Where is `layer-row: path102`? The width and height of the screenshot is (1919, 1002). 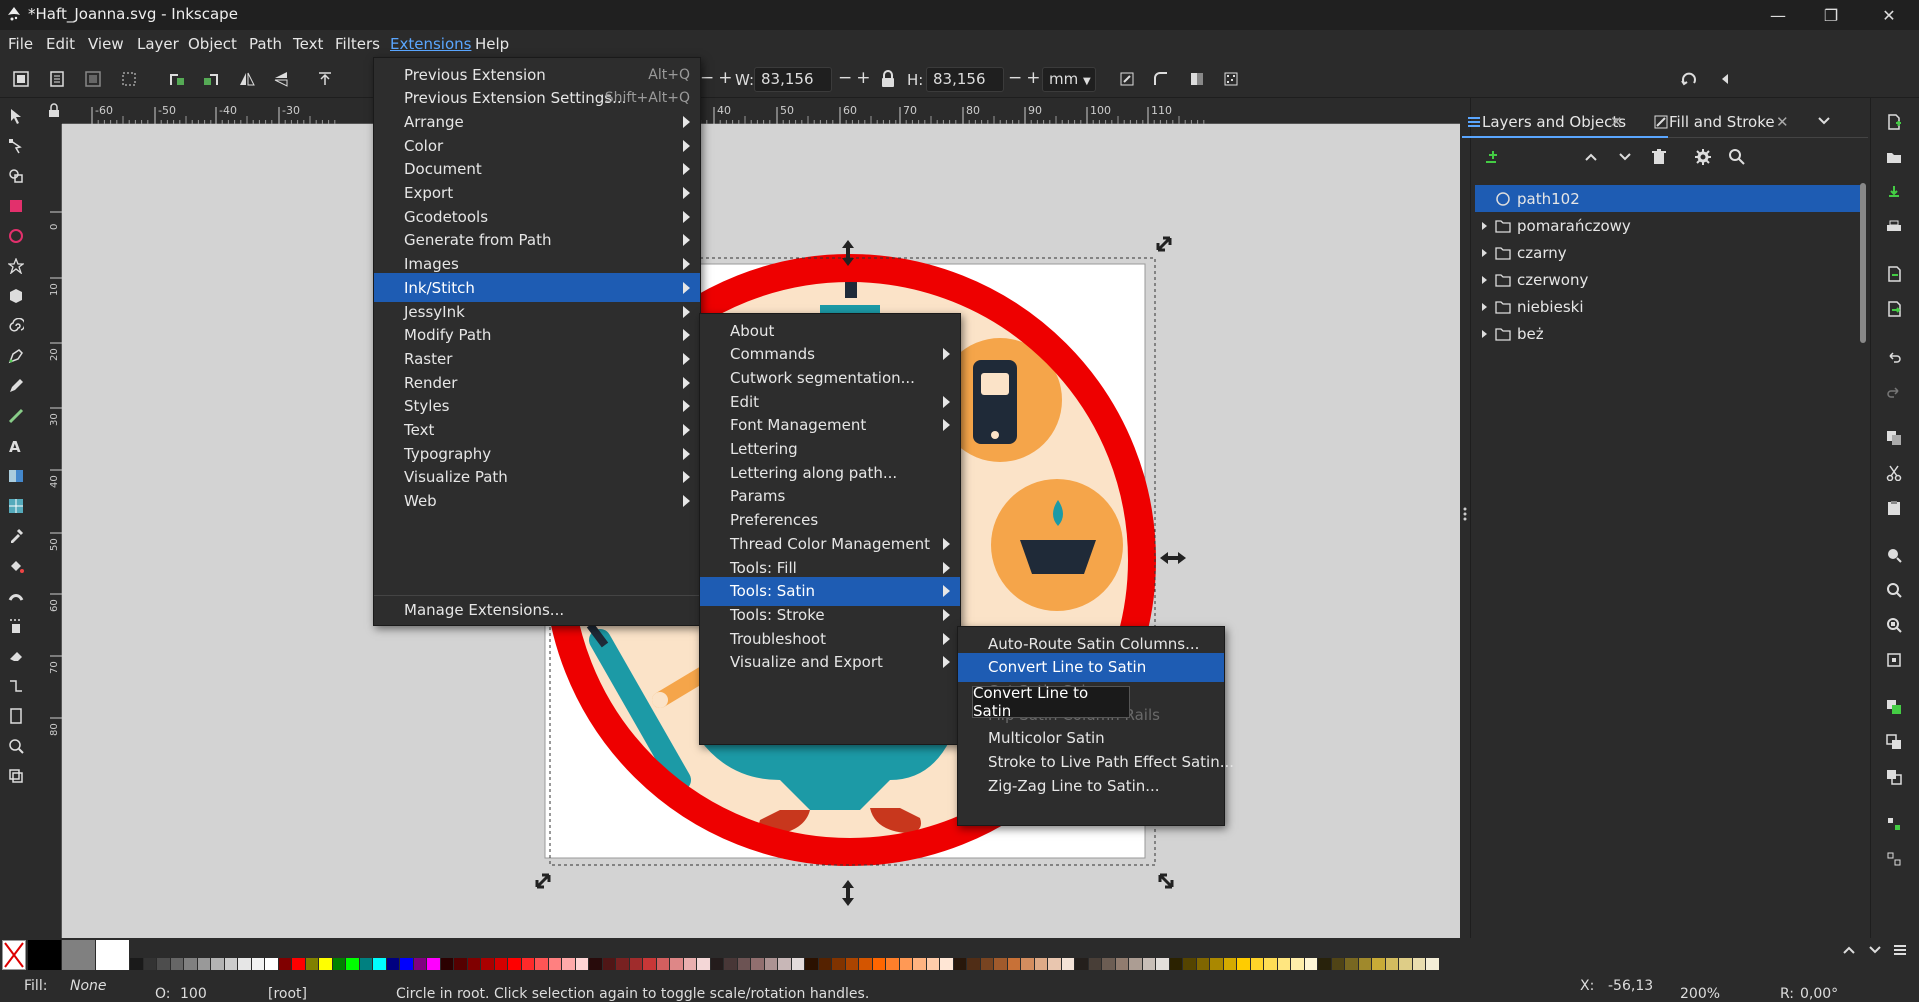 layer-row: path102 is located at coordinates (1669, 198).